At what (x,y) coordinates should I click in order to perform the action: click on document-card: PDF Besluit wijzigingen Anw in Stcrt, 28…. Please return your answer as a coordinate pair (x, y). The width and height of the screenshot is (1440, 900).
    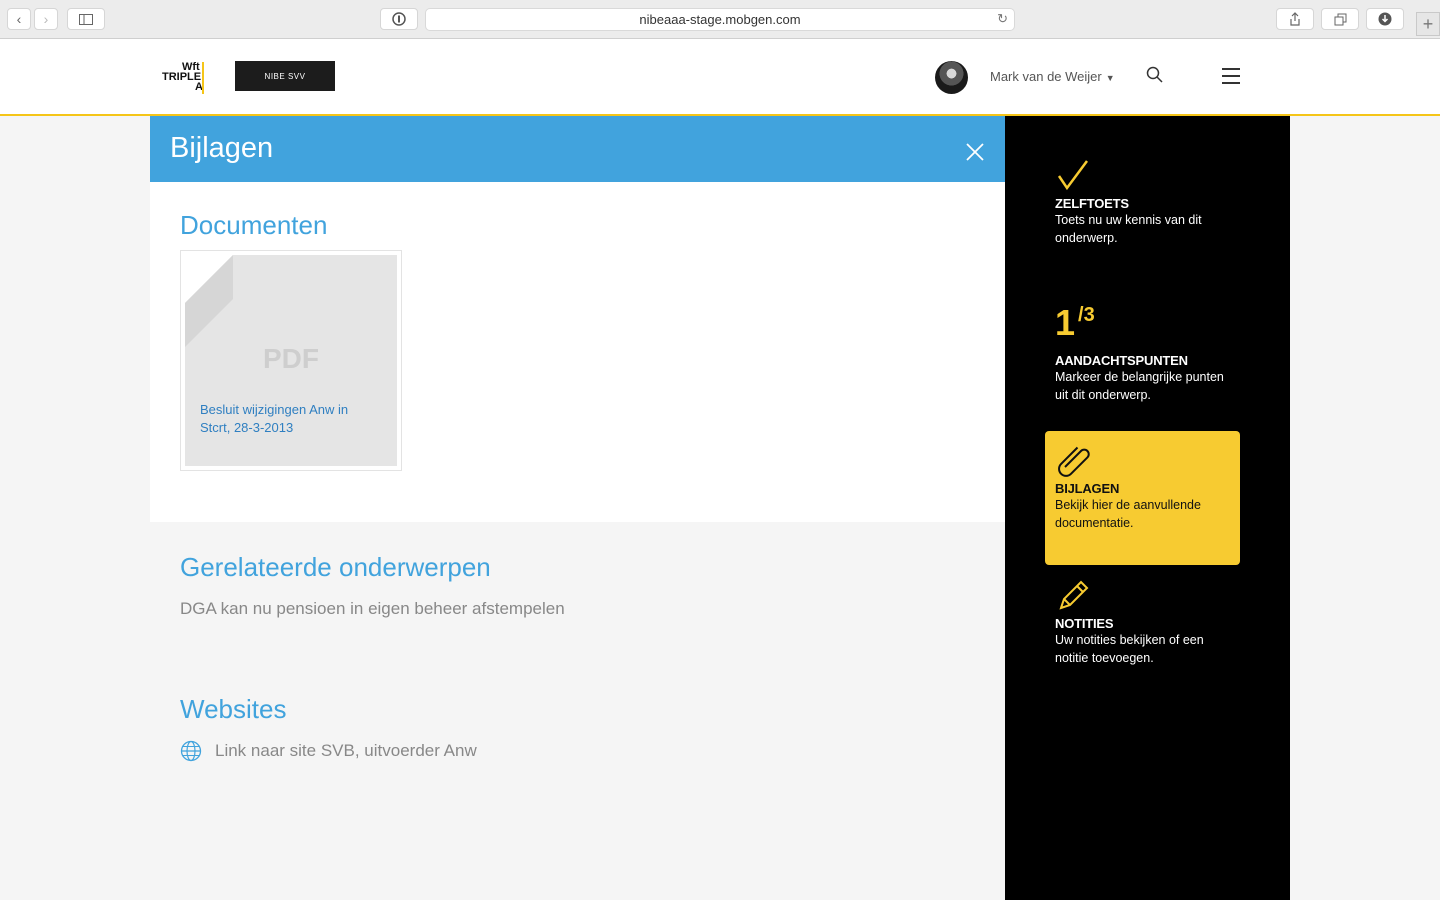
    Looking at the image, I should click on (291, 360).